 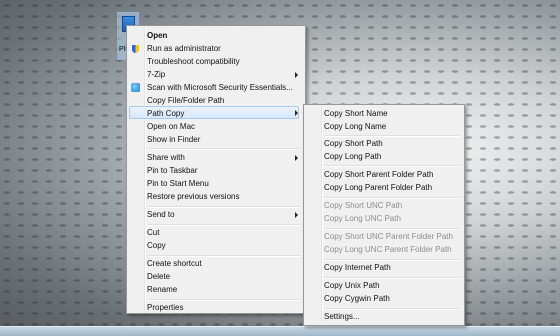 What do you see at coordinates (355, 126) in the screenshot?
I see `submenu-item-copy-long-name: Copy Long Name` at bounding box center [355, 126].